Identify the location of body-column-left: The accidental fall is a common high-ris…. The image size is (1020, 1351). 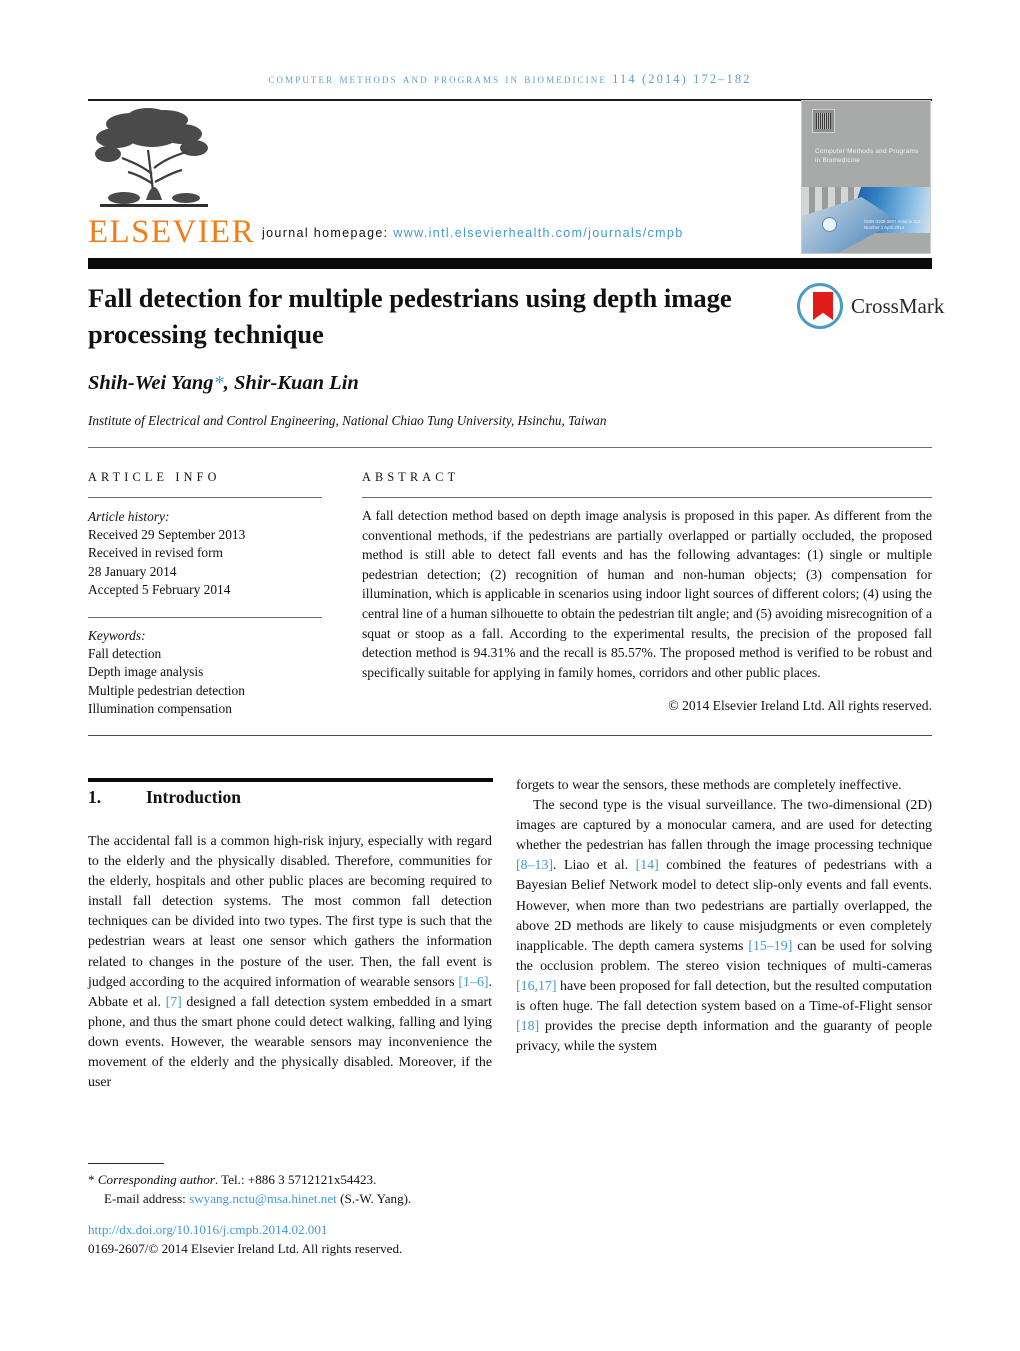
(290, 962).